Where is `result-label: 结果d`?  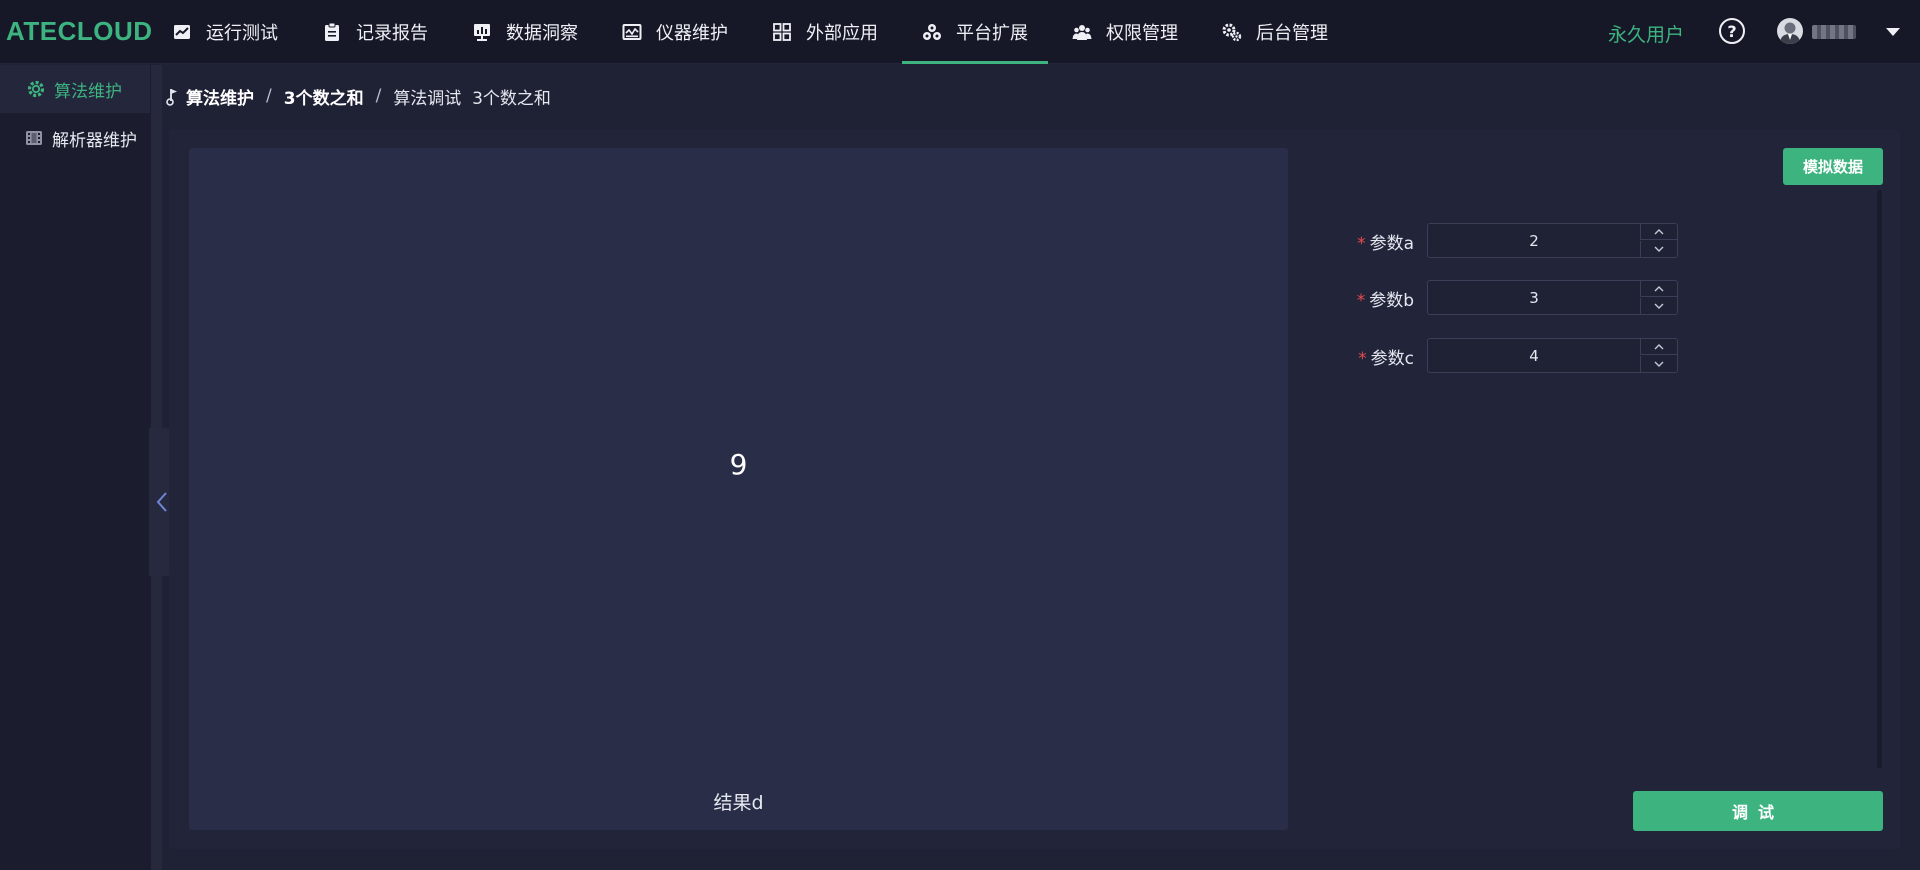 result-label: 结果d is located at coordinates (738, 803).